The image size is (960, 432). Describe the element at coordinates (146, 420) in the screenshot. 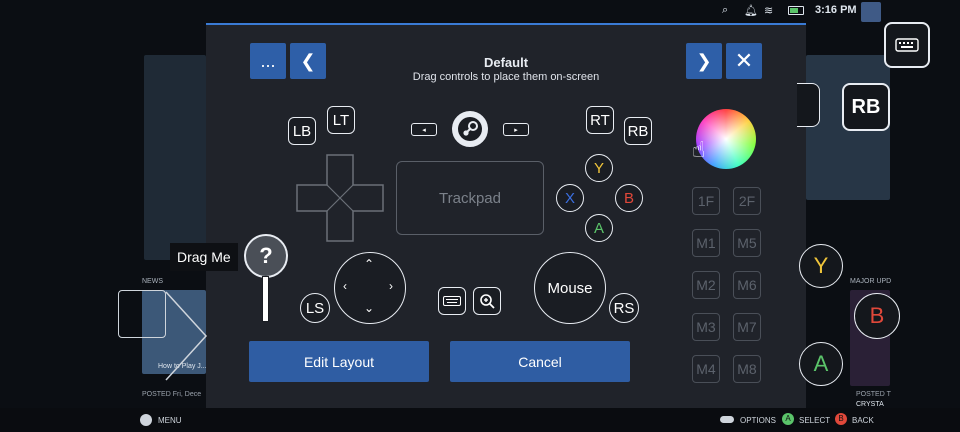

I see `steam-footer-icon` at that location.